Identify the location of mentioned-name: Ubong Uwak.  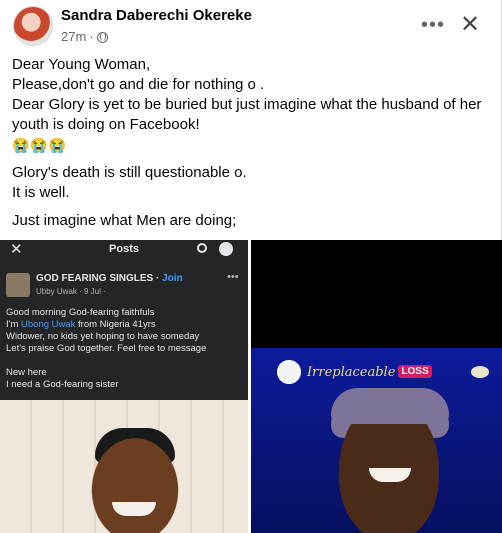
(48, 324).